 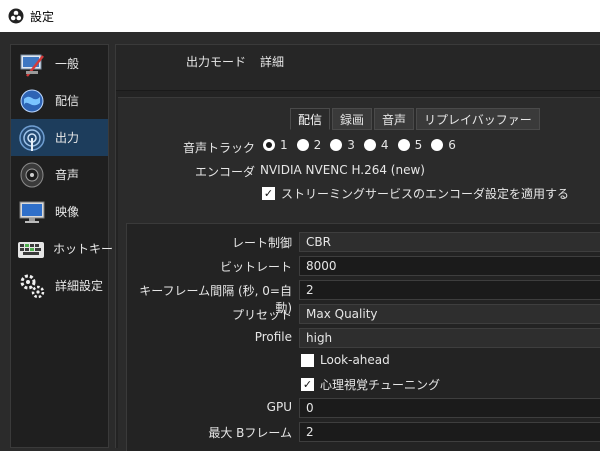 I want to click on psycho-visual-tuning-checkbox: ✓ 心理視覚チューニング, so click(x=370, y=384).